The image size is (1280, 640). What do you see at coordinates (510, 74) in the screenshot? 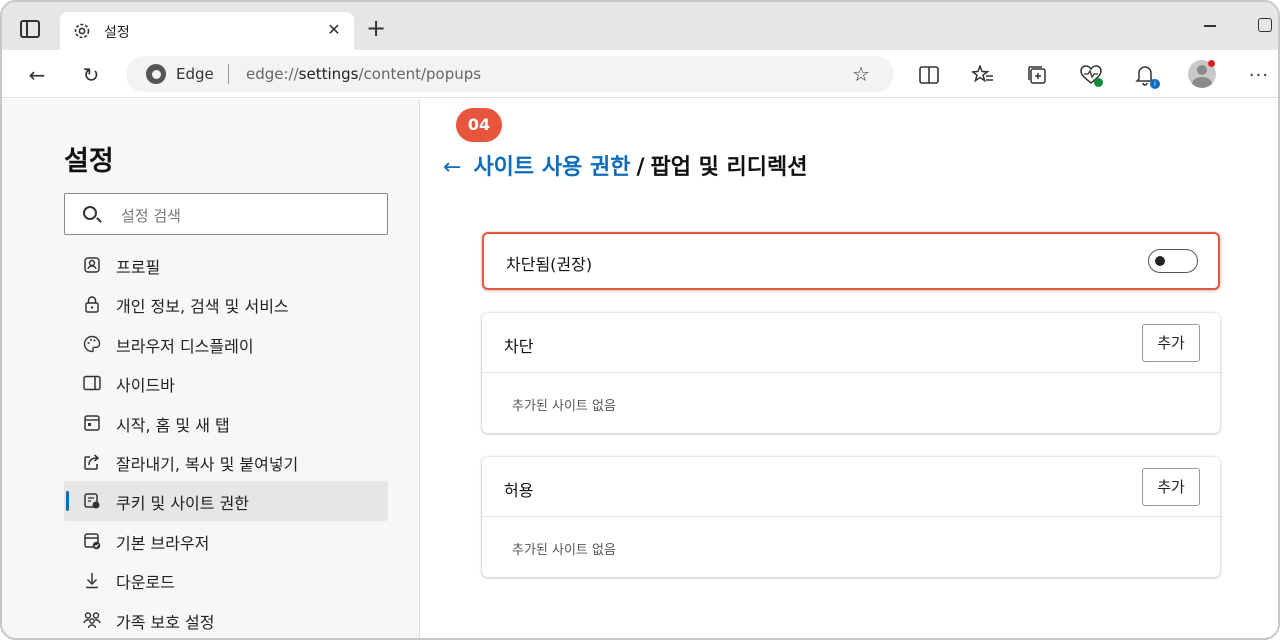
I see `address-bar: Edge edge://settings/content/popups ☆` at bounding box center [510, 74].